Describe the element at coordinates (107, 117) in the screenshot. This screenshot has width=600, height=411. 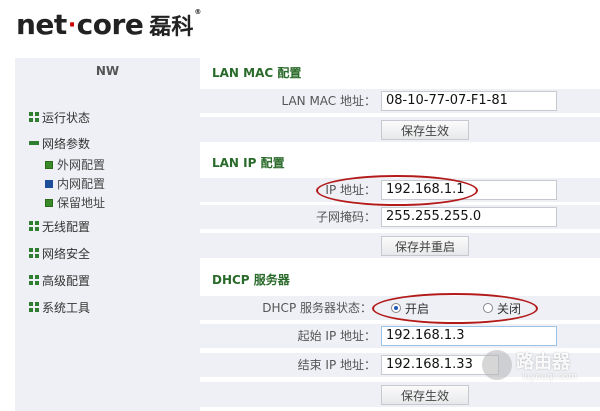
I see `sidebar-item-status: 运行状态` at that location.